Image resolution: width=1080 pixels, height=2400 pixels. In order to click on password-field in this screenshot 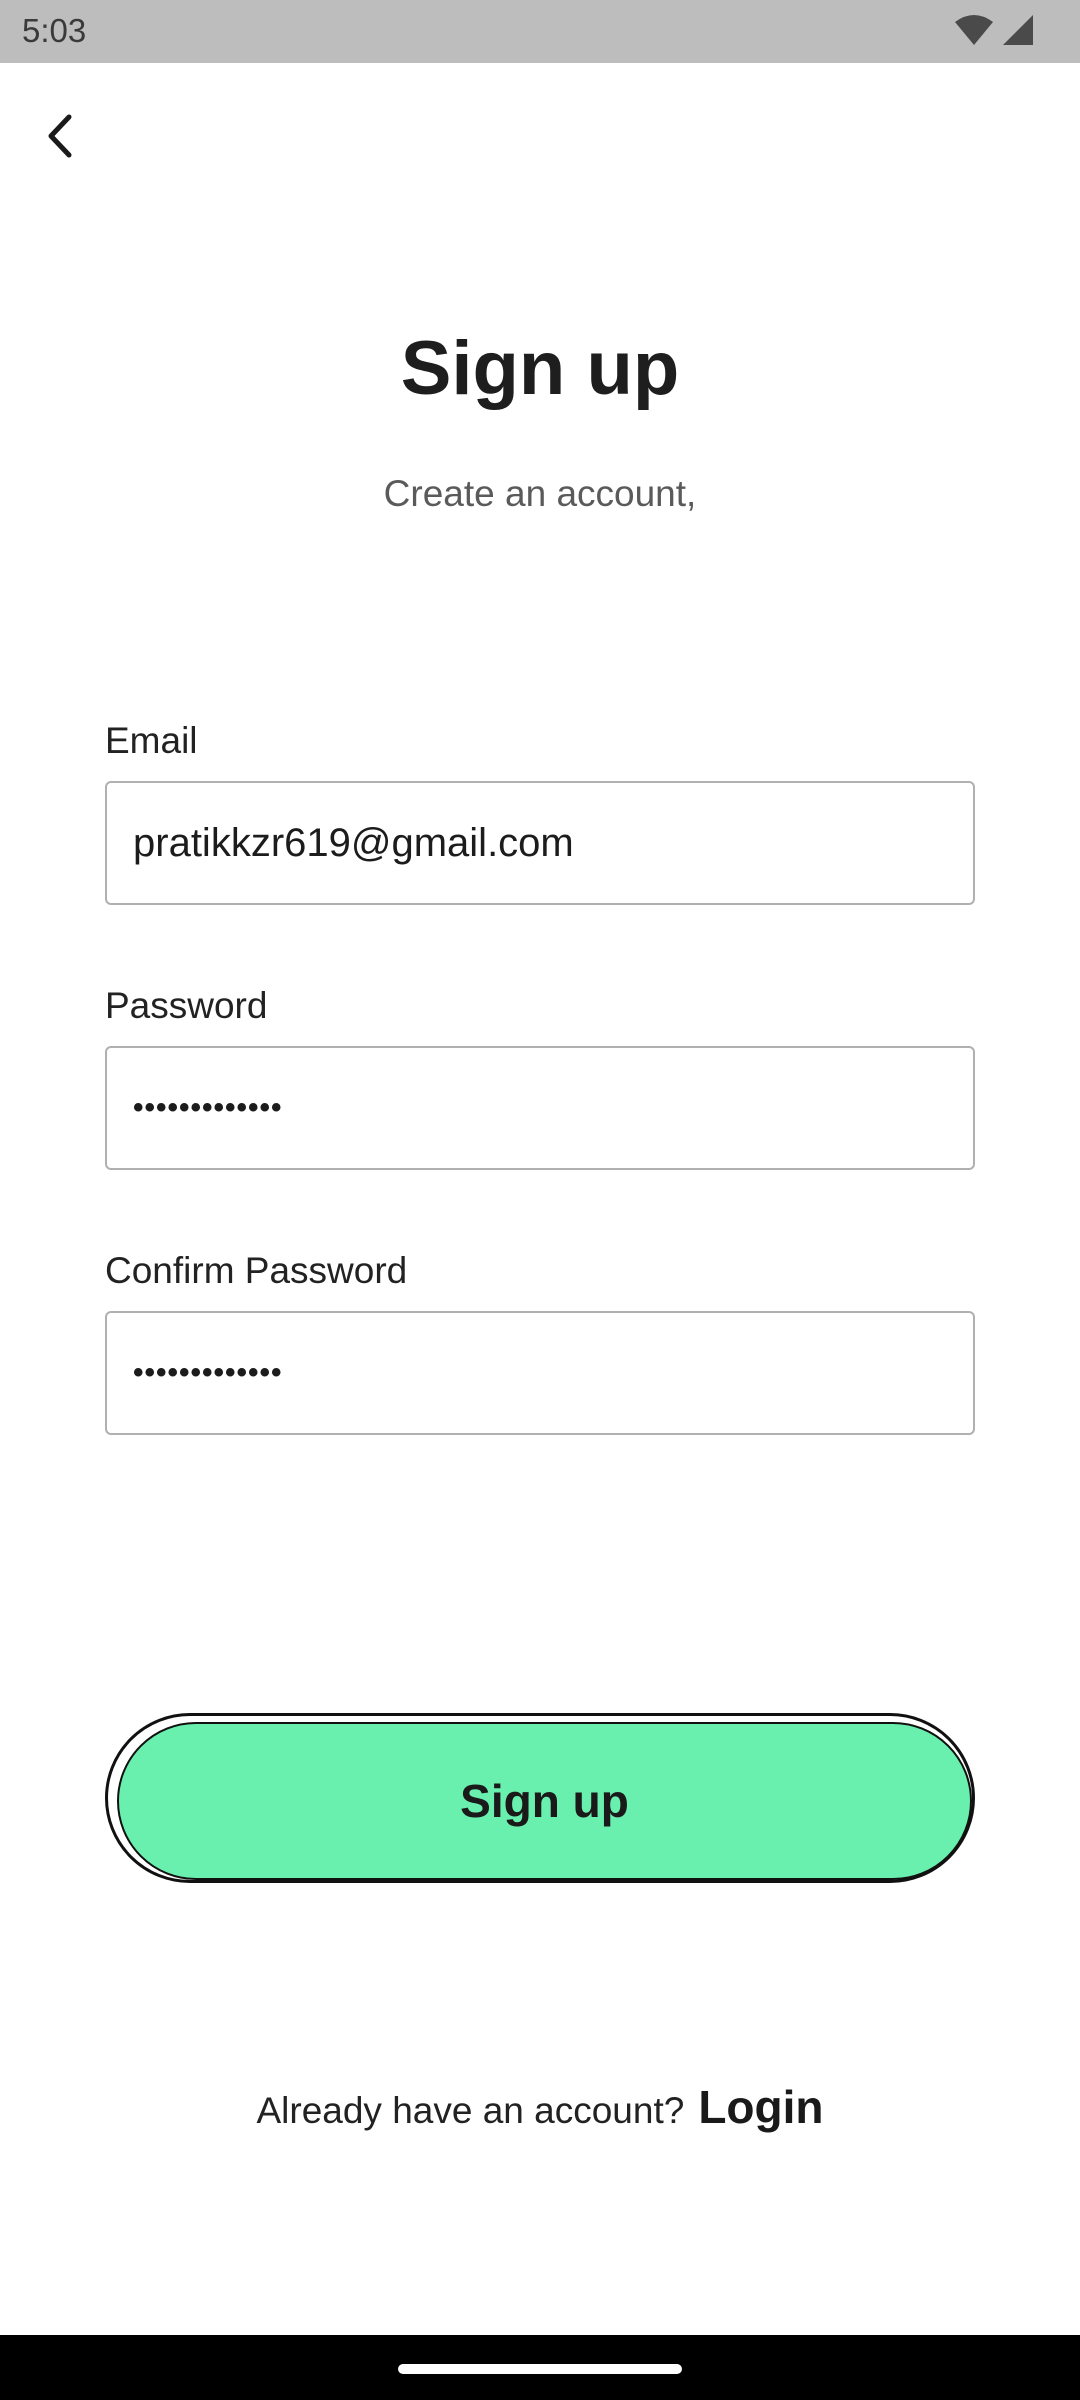, I will do `click(553, 1108)`.